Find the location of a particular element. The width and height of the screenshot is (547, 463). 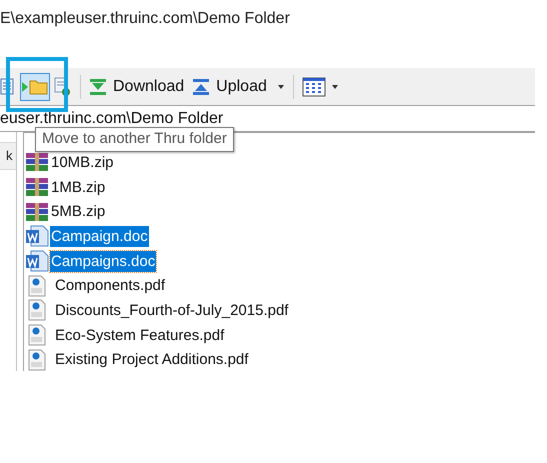

download-button: Download is located at coordinates (136, 86).